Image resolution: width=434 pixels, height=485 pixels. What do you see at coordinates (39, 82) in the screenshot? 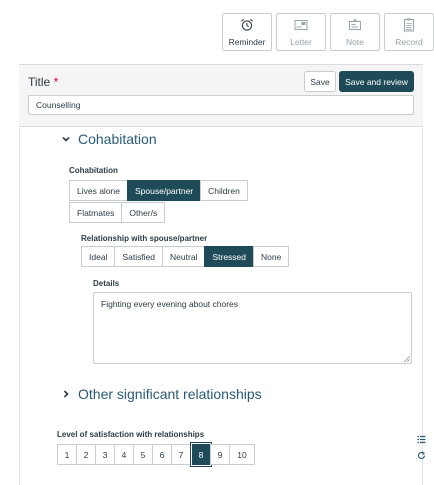
I see `title-label-text: Title` at bounding box center [39, 82].